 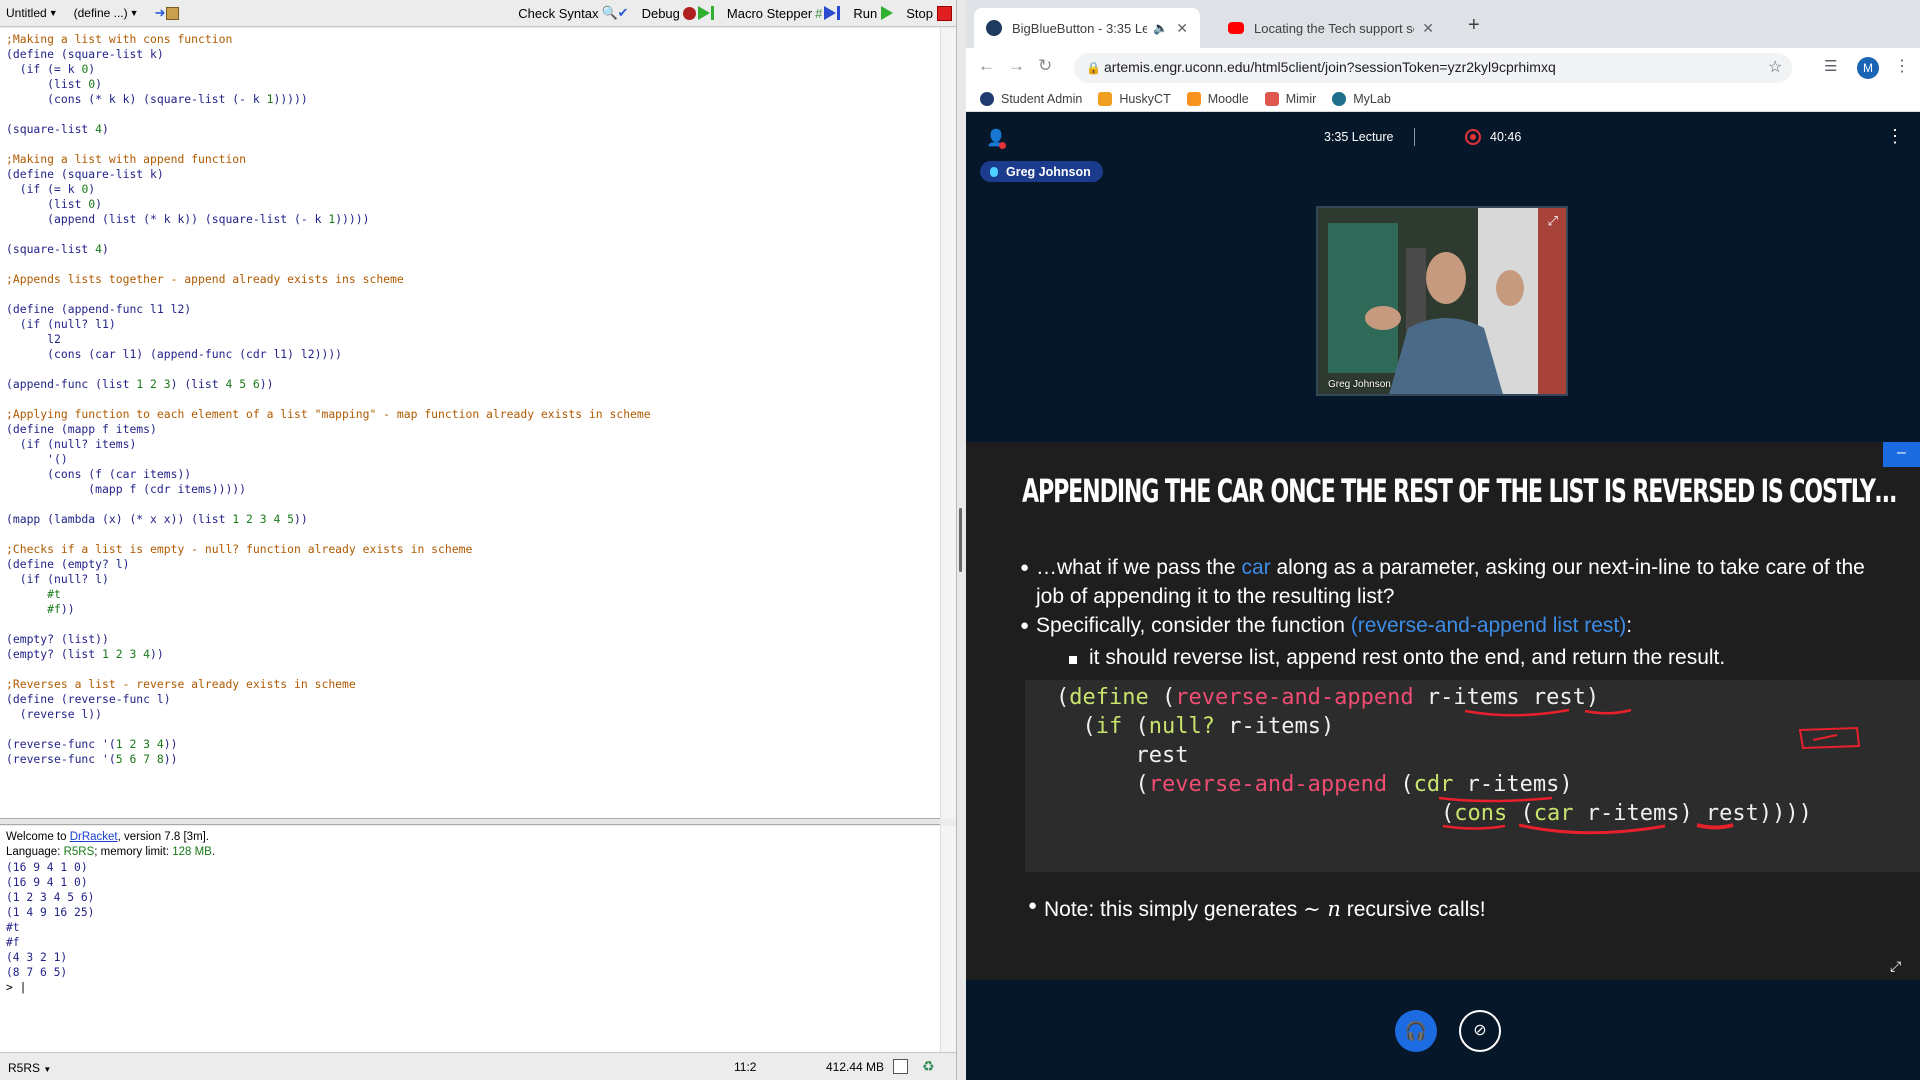 I want to click on webcam-video: Greg Johnson ⤢, so click(x=1442, y=301).